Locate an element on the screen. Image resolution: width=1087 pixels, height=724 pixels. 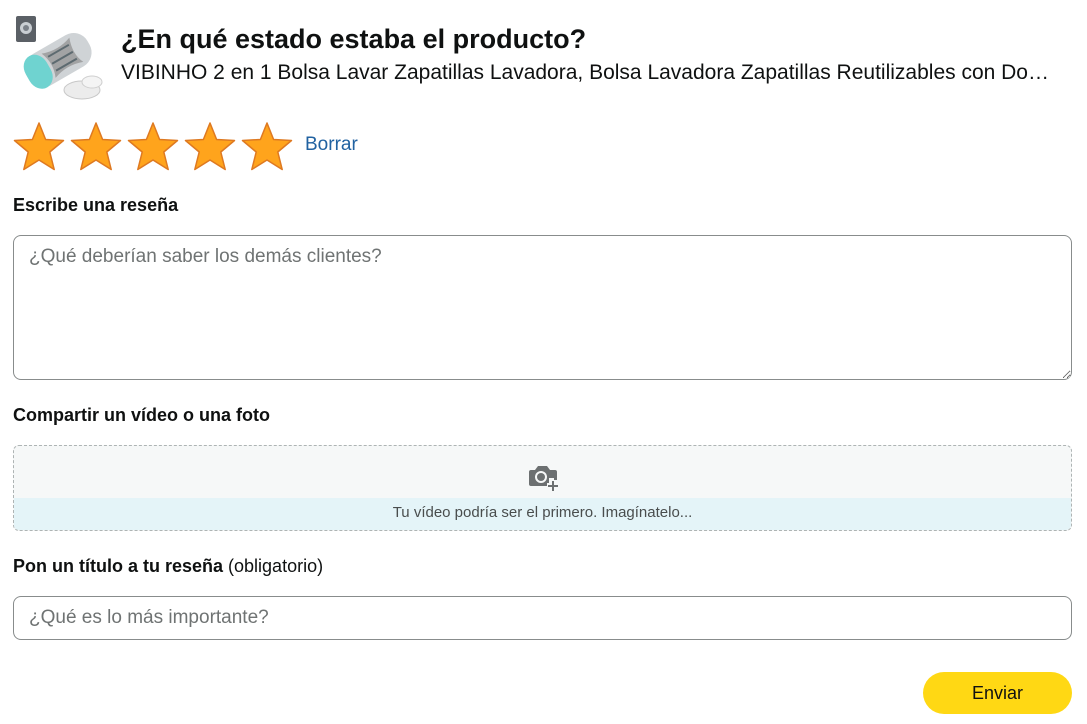
product-image is located at coordinates (59, 58).